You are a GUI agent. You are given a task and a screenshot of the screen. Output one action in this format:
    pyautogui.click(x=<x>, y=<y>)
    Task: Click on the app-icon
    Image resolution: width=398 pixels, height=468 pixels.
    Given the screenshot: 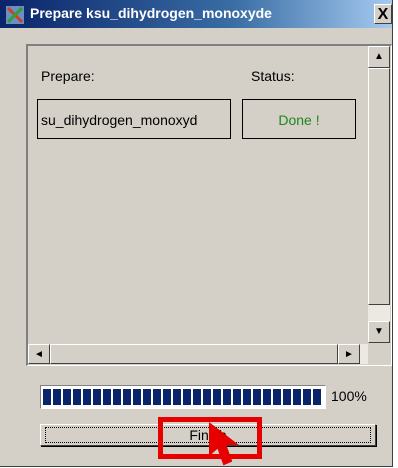 What is the action you would take?
    pyautogui.click(x=15, y=15)
    